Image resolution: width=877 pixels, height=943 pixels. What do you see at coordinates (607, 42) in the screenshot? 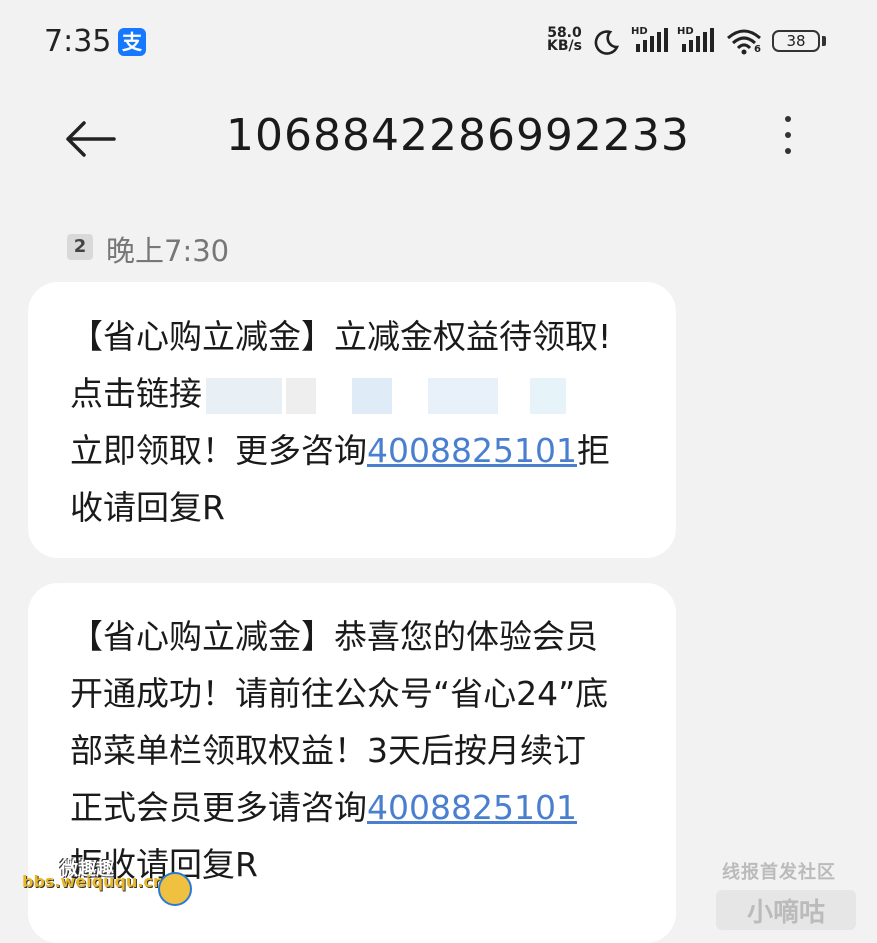
I see `moon-icon` at bounding box center [607, 42].